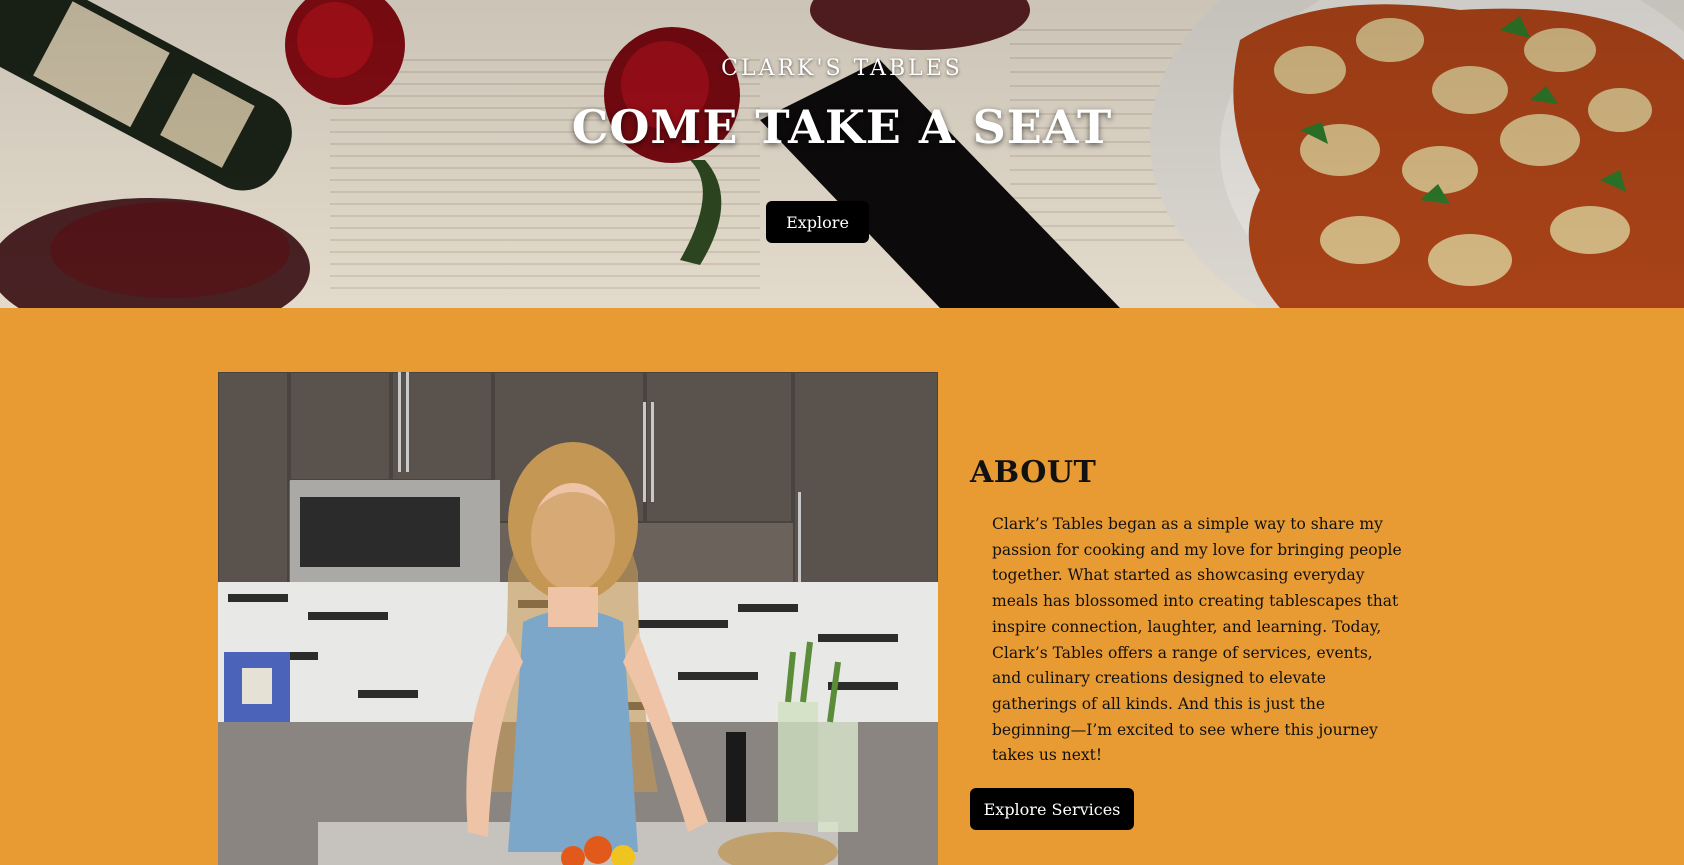 Image resolution: width=1684 pixels, height=865 pixels. Describe the element at coordinates (842, 127) in the screenshot. I see `hero-title: COME TAKE A SEAT` at that location.